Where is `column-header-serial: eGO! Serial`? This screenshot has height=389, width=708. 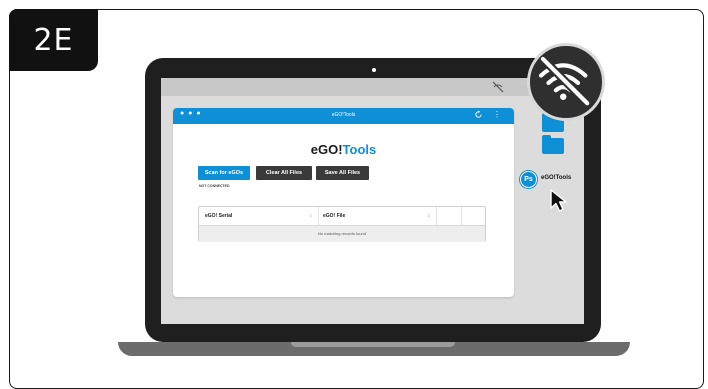
column-header-serial: eGO! Serial is located at coordinates (218, 216).